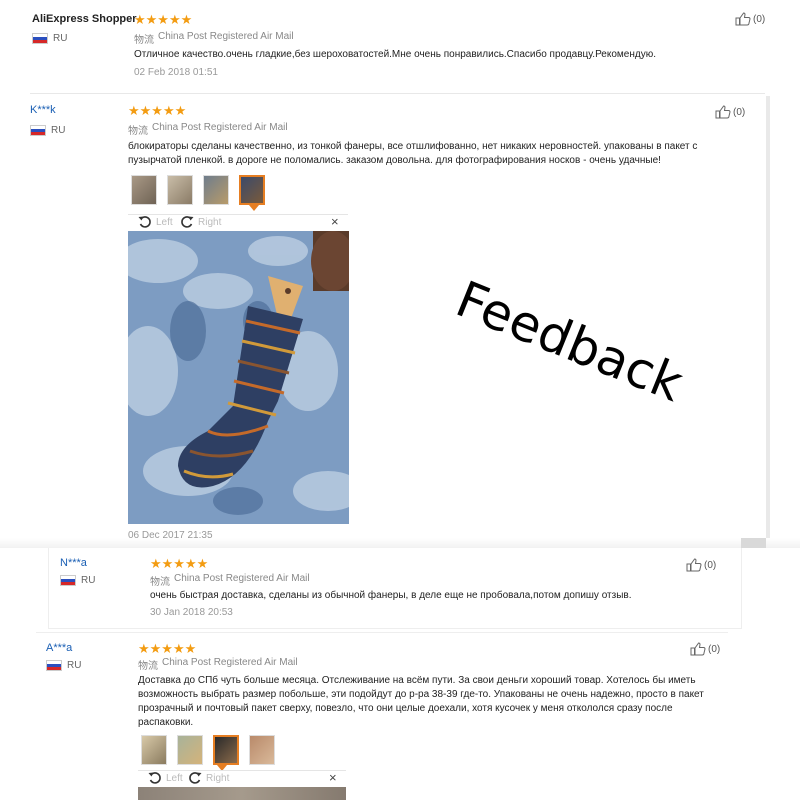 The width and height of the screenshot is (800, 800). I want to click on selected-pointer, so click(254, 208).